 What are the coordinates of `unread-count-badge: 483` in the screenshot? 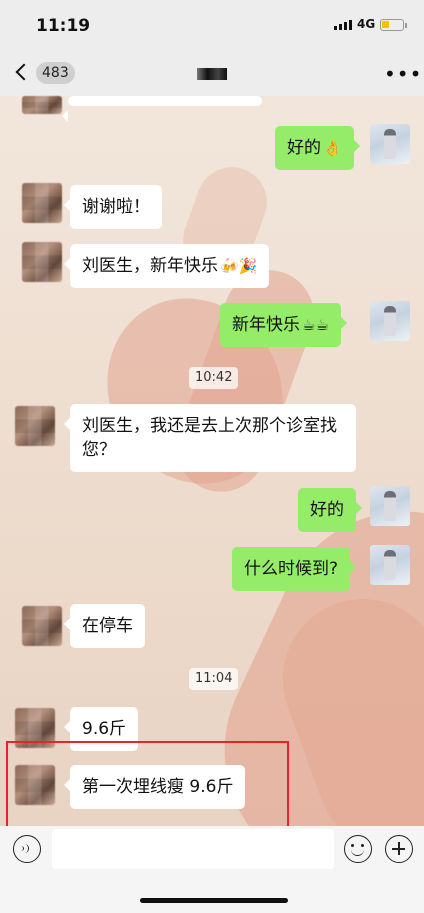 It's located at (55, 73).